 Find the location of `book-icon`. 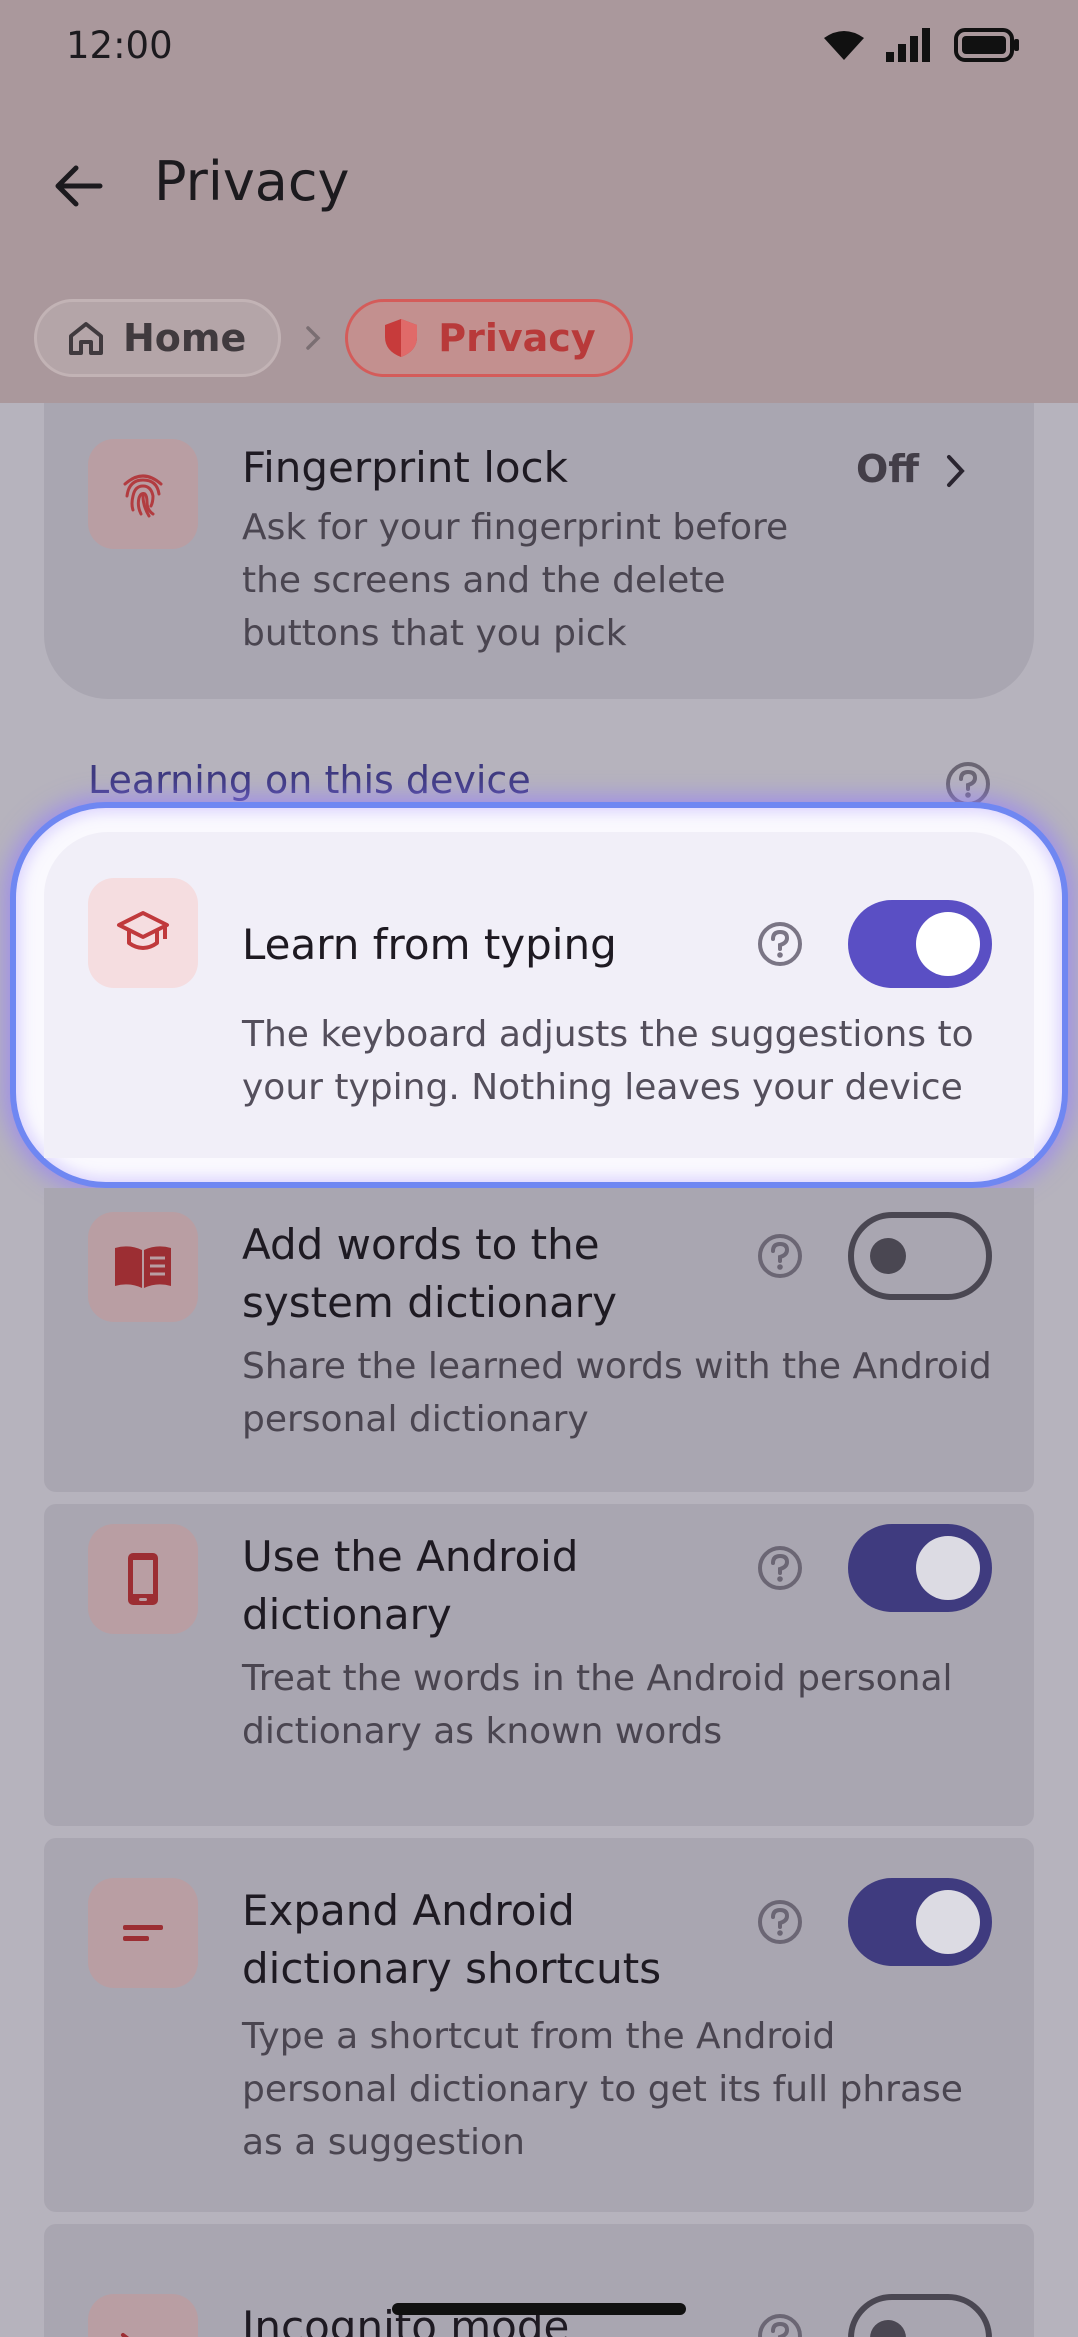

book-icon is located at coordinates (143, 1267).